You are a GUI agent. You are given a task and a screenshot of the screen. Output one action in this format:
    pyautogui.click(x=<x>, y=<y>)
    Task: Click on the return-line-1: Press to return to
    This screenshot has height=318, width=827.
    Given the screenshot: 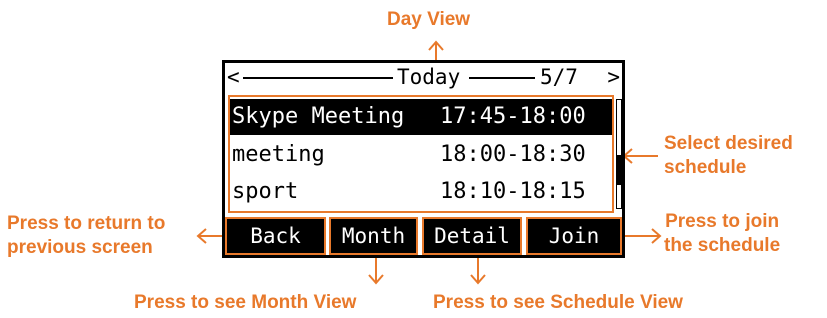 What is the action you would take?
    pyautogui.click(x=86, y=223)
    